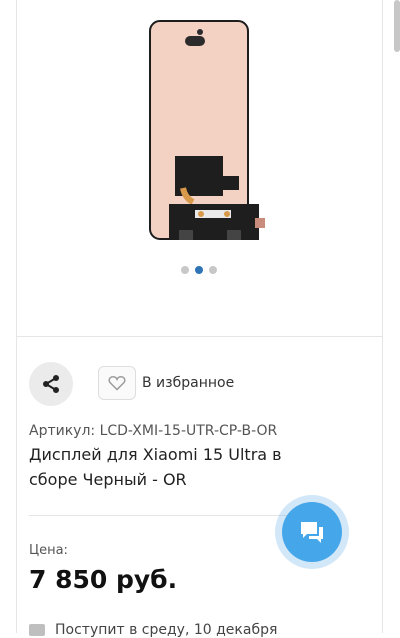 The height and width of the screenshot is (638, 400). I want to click on product-image, so click(207, 130).